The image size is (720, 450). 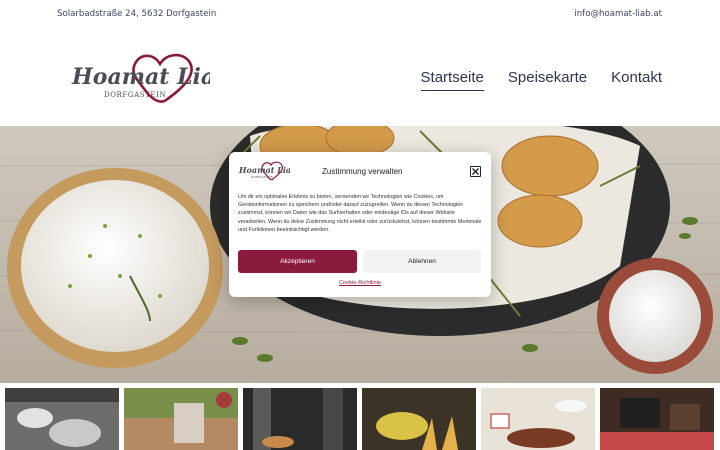 I want to click on site-logo: Hoamat Liab DORFGASTEIN, so click(x=150, y=80).